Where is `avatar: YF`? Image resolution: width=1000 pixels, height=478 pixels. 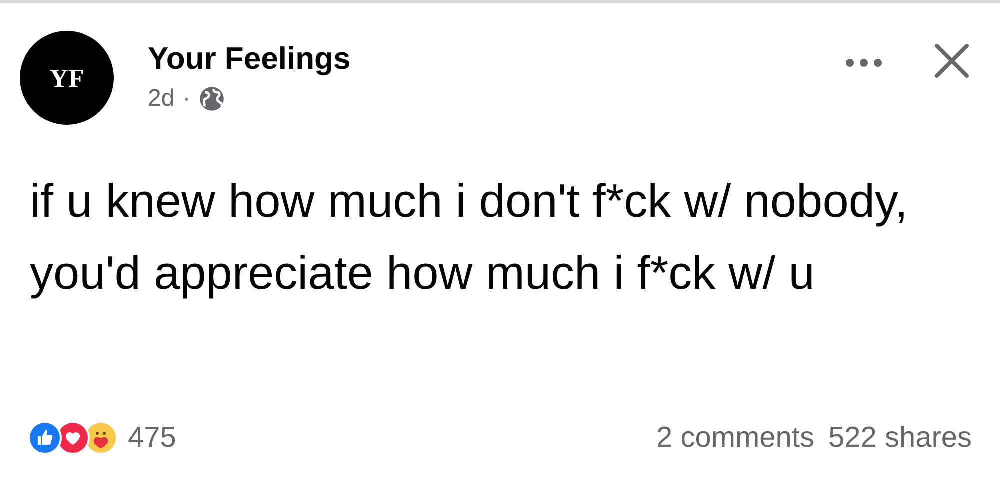
avatar: YF is located at coordinates (67, 78).